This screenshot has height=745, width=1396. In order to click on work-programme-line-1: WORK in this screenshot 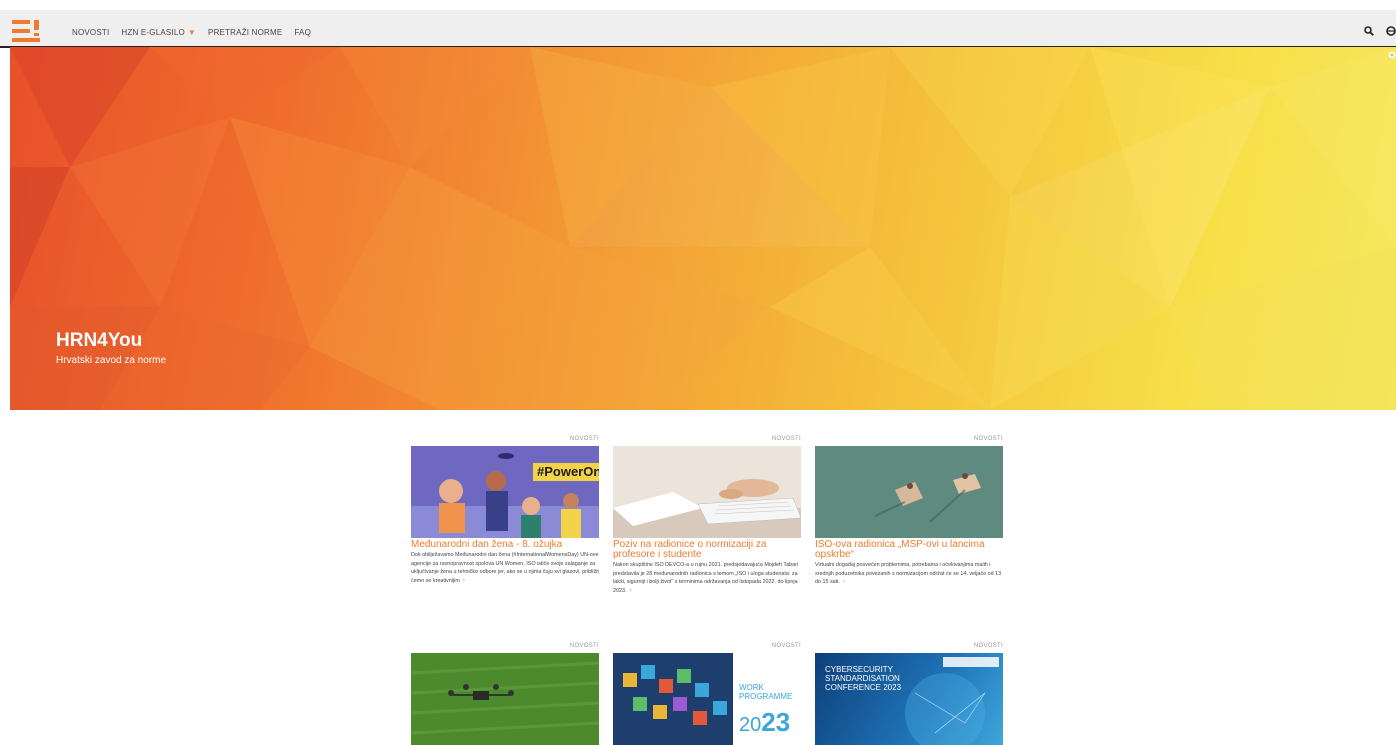, I will do `click(751, 687)`.